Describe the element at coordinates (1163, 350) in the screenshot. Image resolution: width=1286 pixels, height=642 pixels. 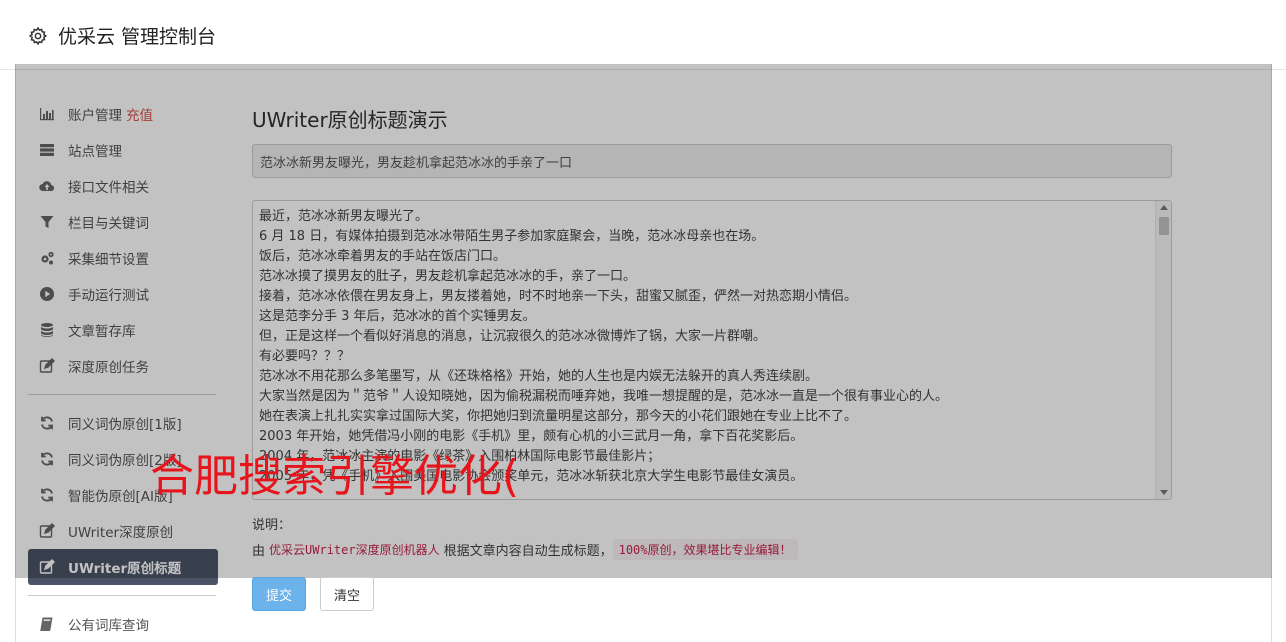
I see `textarea-scrollbar` at that location.